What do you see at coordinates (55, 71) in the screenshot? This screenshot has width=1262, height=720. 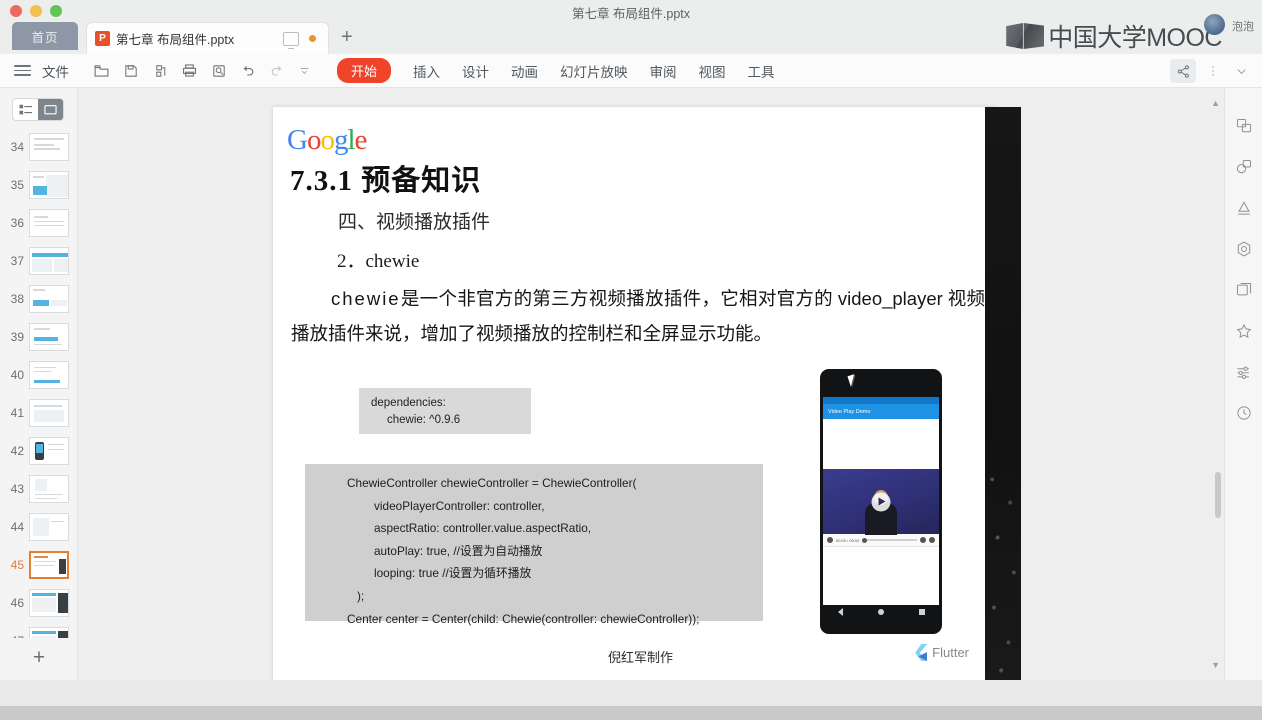 I see `file-menu-button: 文件` at bounding box center [55, 71].